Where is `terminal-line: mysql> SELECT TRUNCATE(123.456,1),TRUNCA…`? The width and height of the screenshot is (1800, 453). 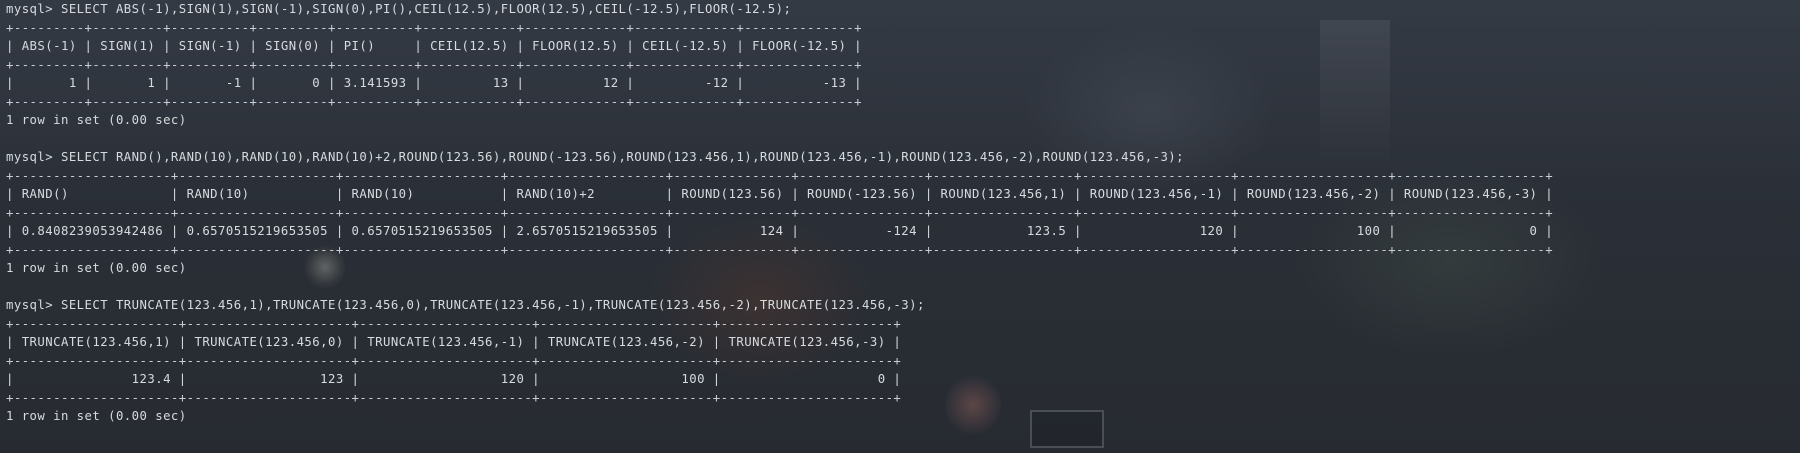 terminal-line: mysql> SELECT TRUNCATE(123.456,1),TRUNCA… is located at coordinates (465, 305).